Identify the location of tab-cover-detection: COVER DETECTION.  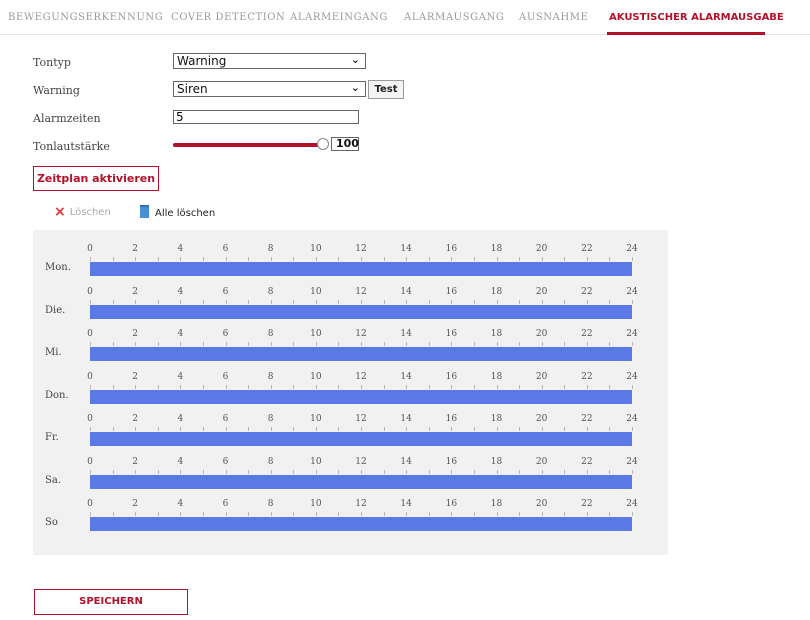
(228, 17).